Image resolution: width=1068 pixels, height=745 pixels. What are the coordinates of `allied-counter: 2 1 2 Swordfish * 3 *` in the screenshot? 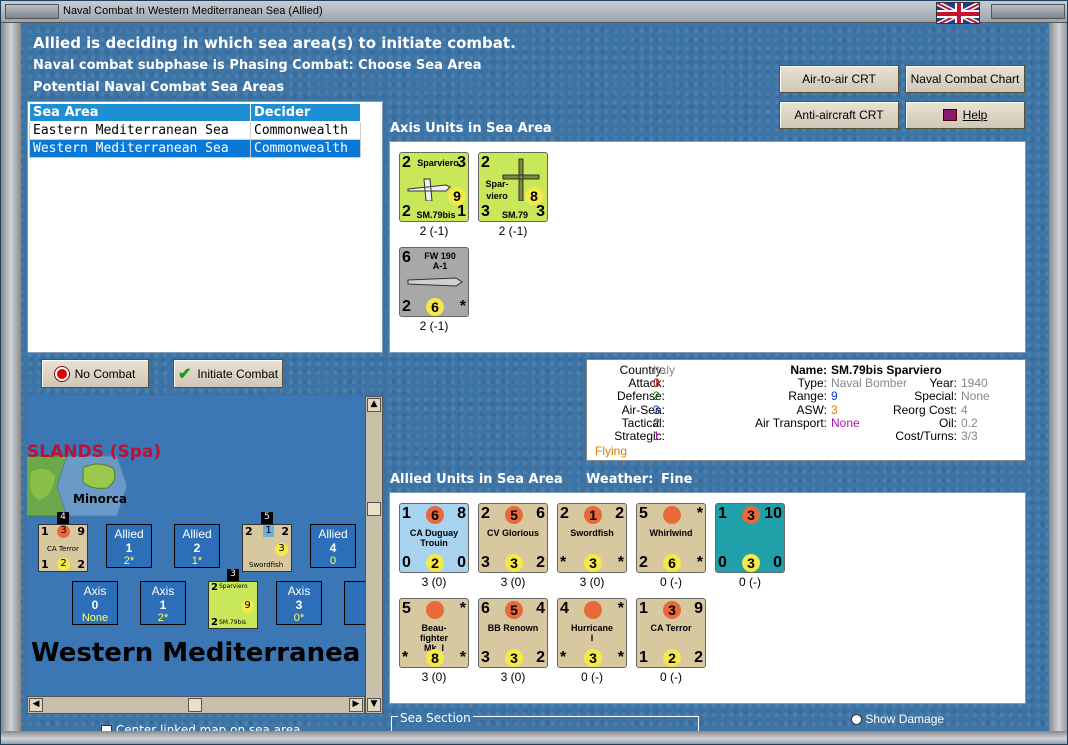 It's located at (592, 538).